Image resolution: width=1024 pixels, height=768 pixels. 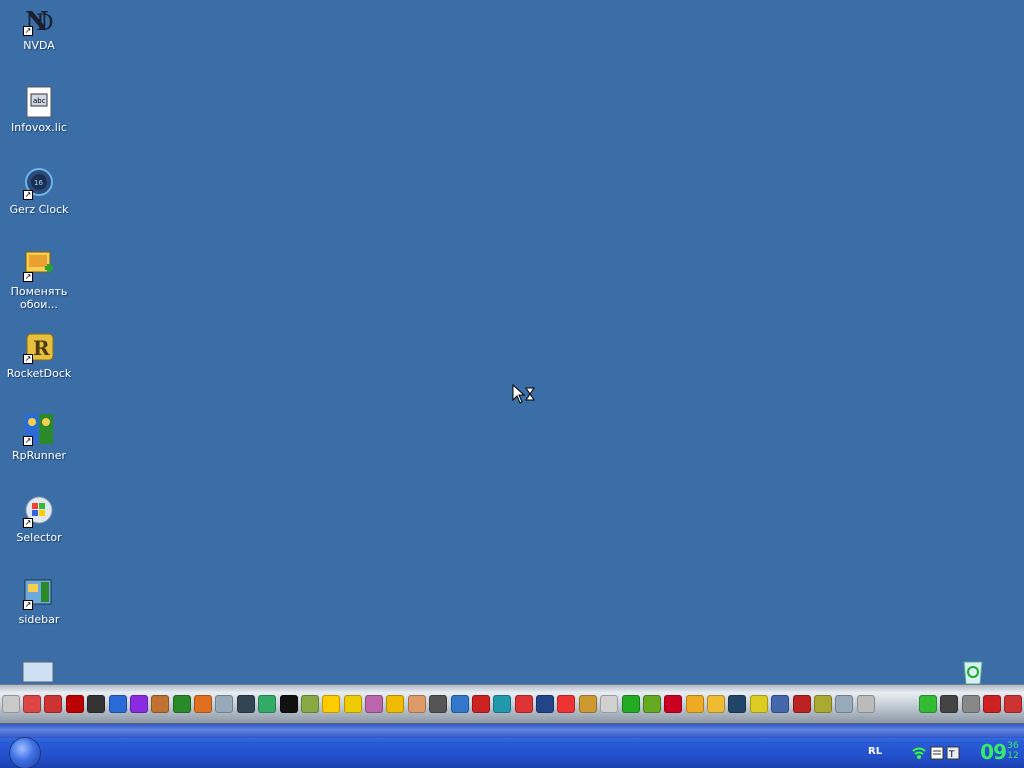 I want to click on dock-shelf, so click(x=512, y=731).